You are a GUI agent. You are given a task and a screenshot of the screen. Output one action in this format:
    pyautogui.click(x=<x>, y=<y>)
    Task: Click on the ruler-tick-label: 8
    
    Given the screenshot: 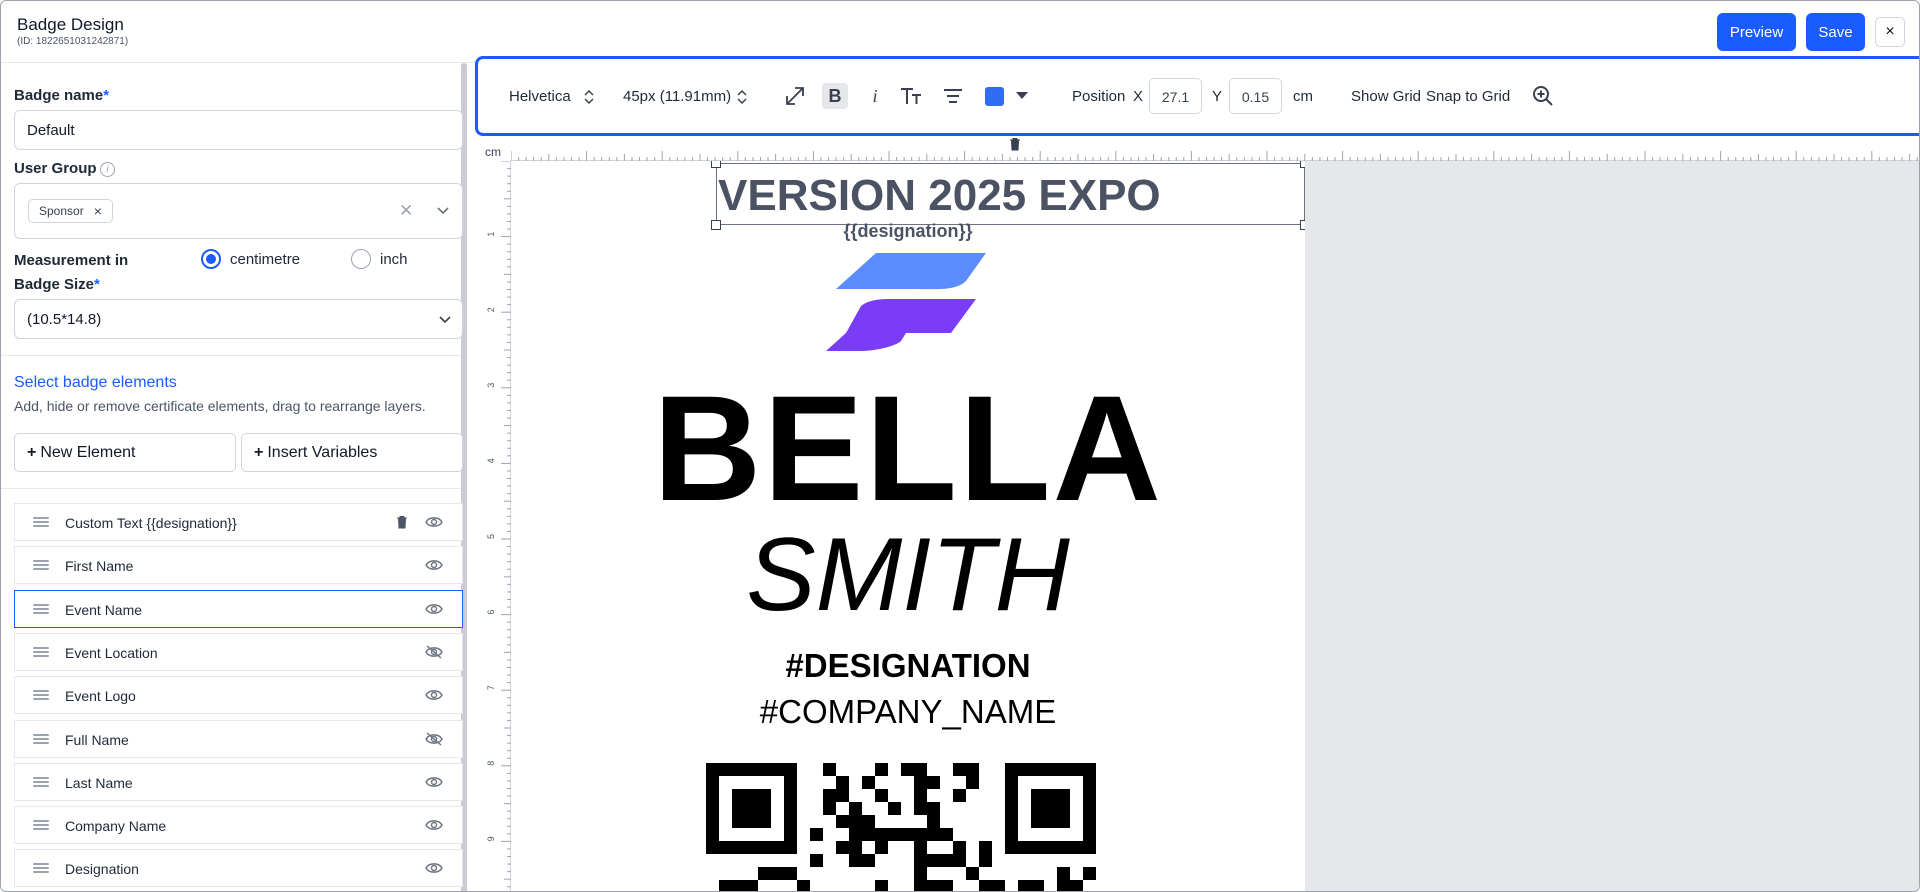 What is the action you would take?
    pyautogui.click(x=491, y=763)
    